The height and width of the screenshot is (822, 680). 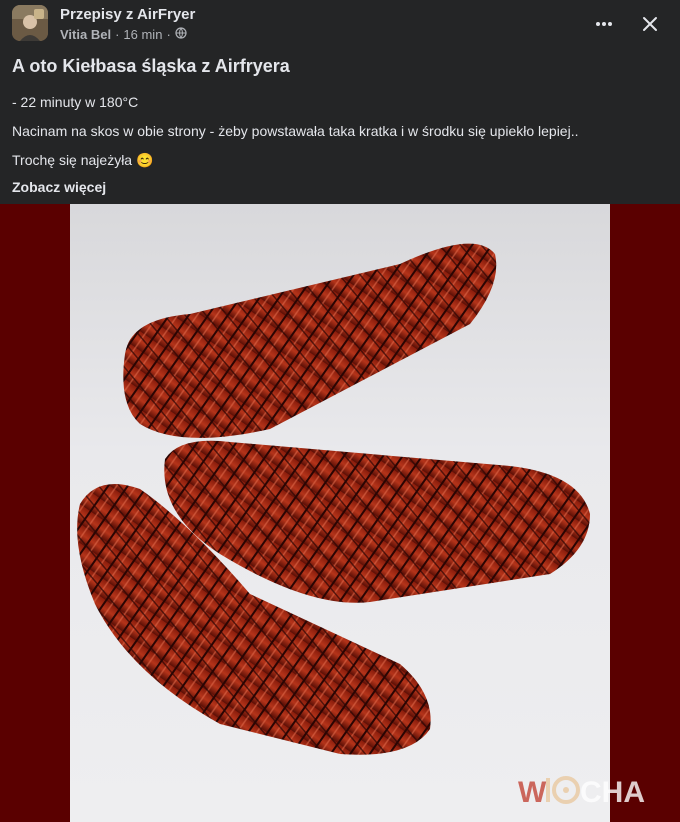 What do you see at coordinates (340, 160) in the screenshot?
I see `post-line-result: Trochę się najeżyła 😊` at bounding box center [340, 160].